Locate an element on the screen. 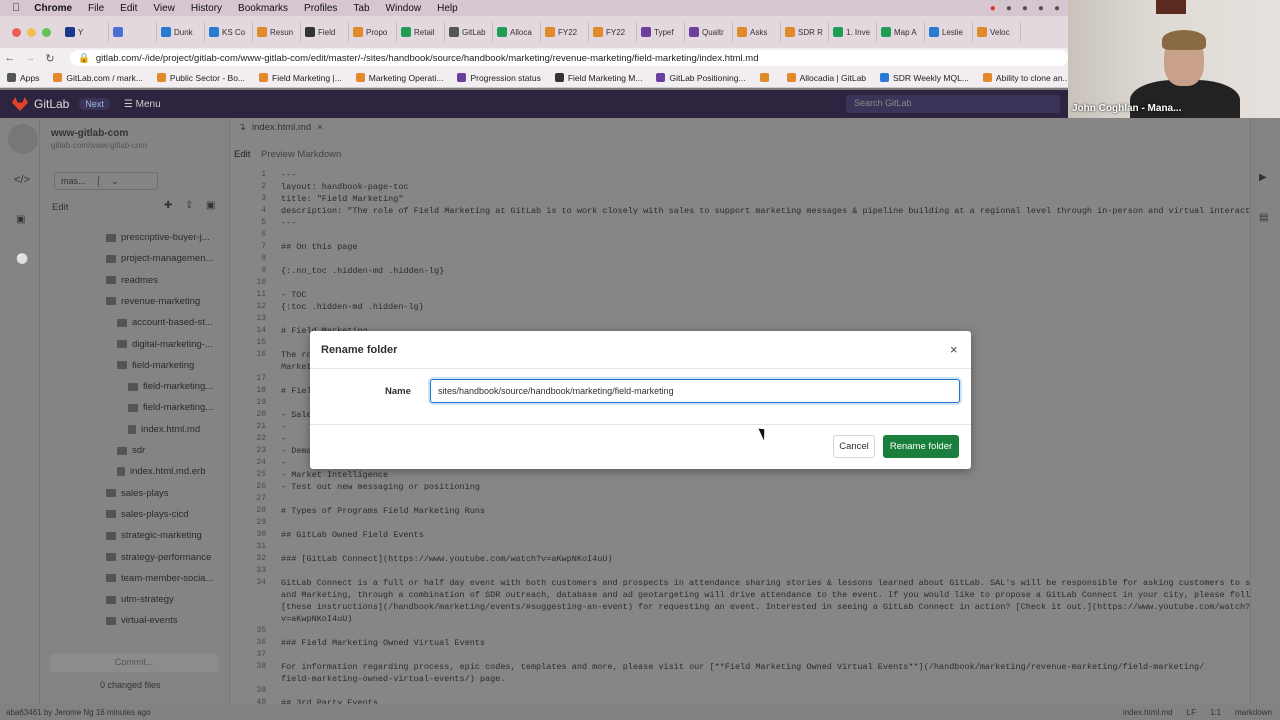 The image size is (1280, 720). menu-chrome: Chrome is located at coordinates (53, 8).